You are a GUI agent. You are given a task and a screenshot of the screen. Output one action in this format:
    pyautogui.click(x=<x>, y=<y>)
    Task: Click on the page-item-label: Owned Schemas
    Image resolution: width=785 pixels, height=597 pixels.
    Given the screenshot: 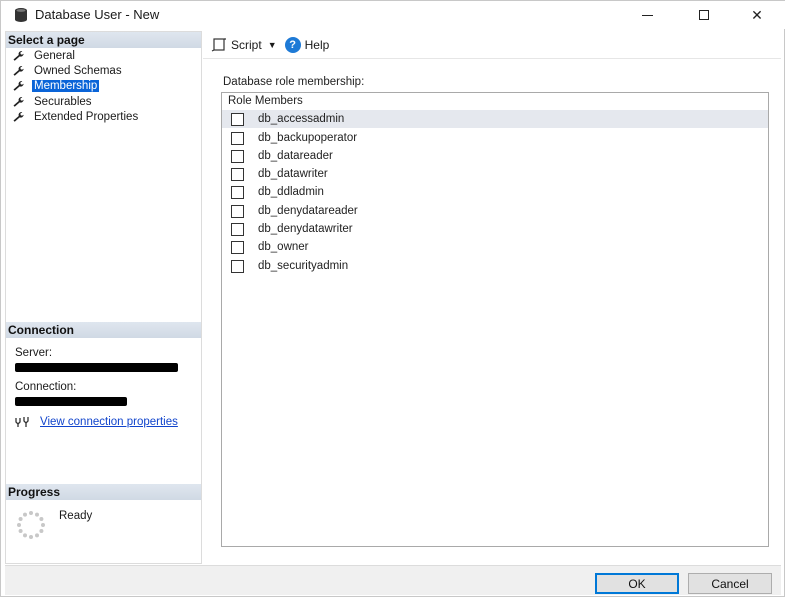 What is the action you would take?
    pyautogui.click(x=78, y=70)
    